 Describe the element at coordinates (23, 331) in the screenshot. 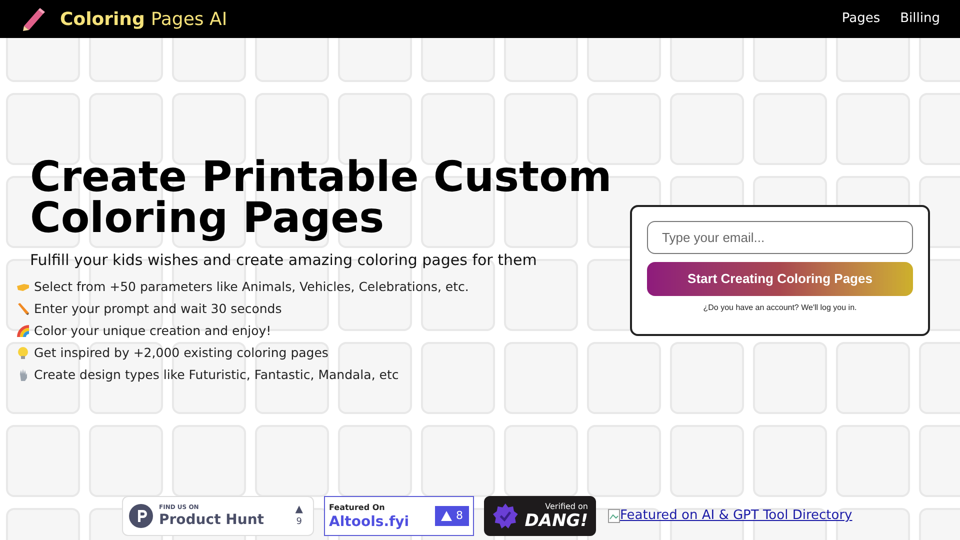

I see `rainbow-icon` at that location.